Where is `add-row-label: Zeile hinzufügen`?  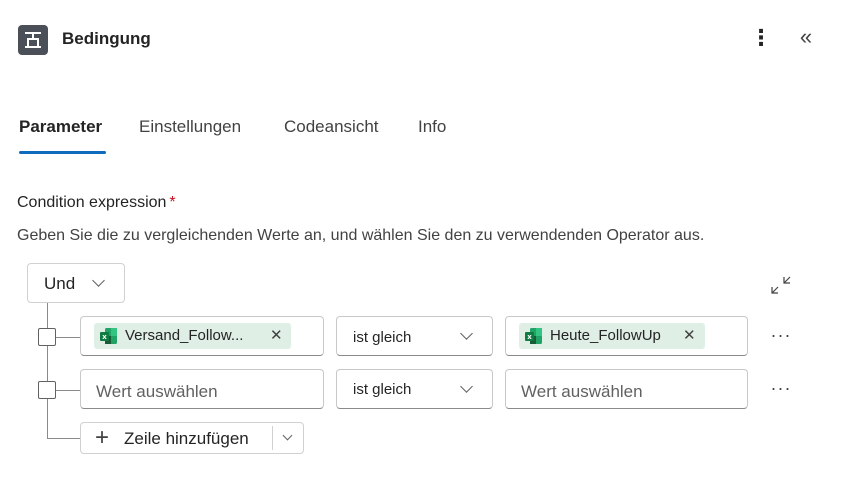
add-row-label: Zeile hinzufügen is located at coordinates (186, 438).